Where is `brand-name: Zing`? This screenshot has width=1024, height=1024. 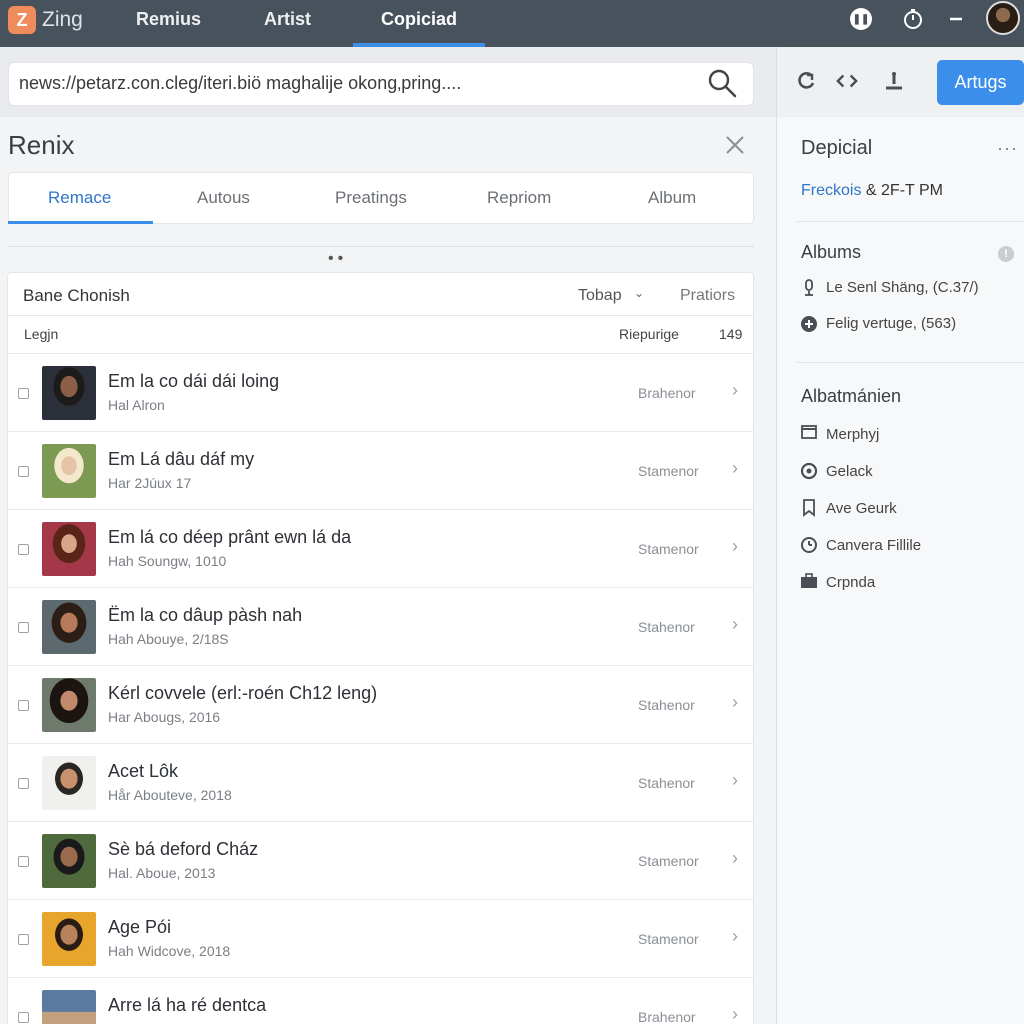
brand-name: Zing is located at coordinates (62, 20).